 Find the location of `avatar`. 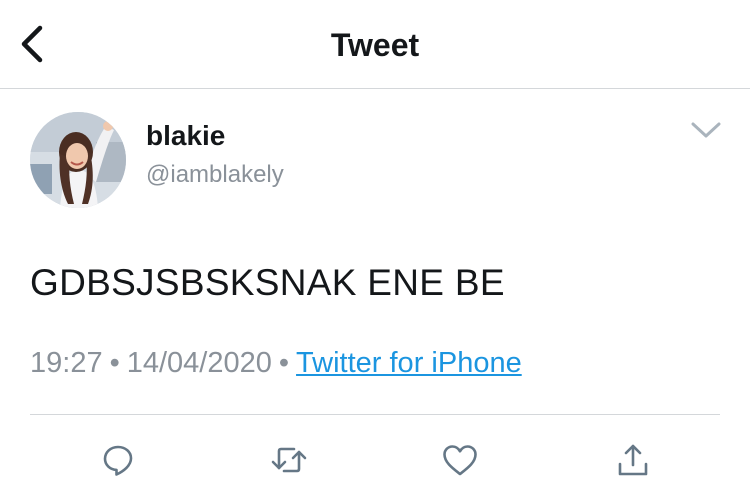

avatar is located at coordinates (78, 160).